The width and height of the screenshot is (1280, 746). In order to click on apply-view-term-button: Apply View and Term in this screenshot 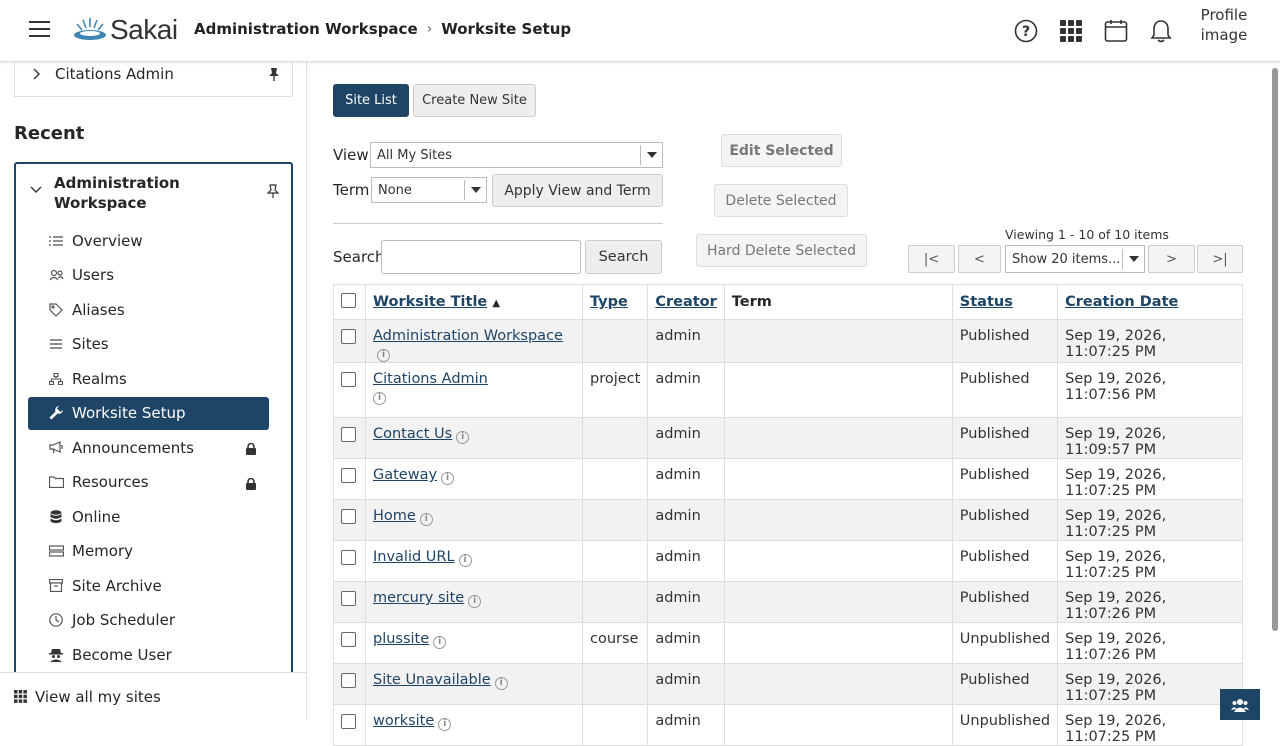, I will do `click(577, 190)`.